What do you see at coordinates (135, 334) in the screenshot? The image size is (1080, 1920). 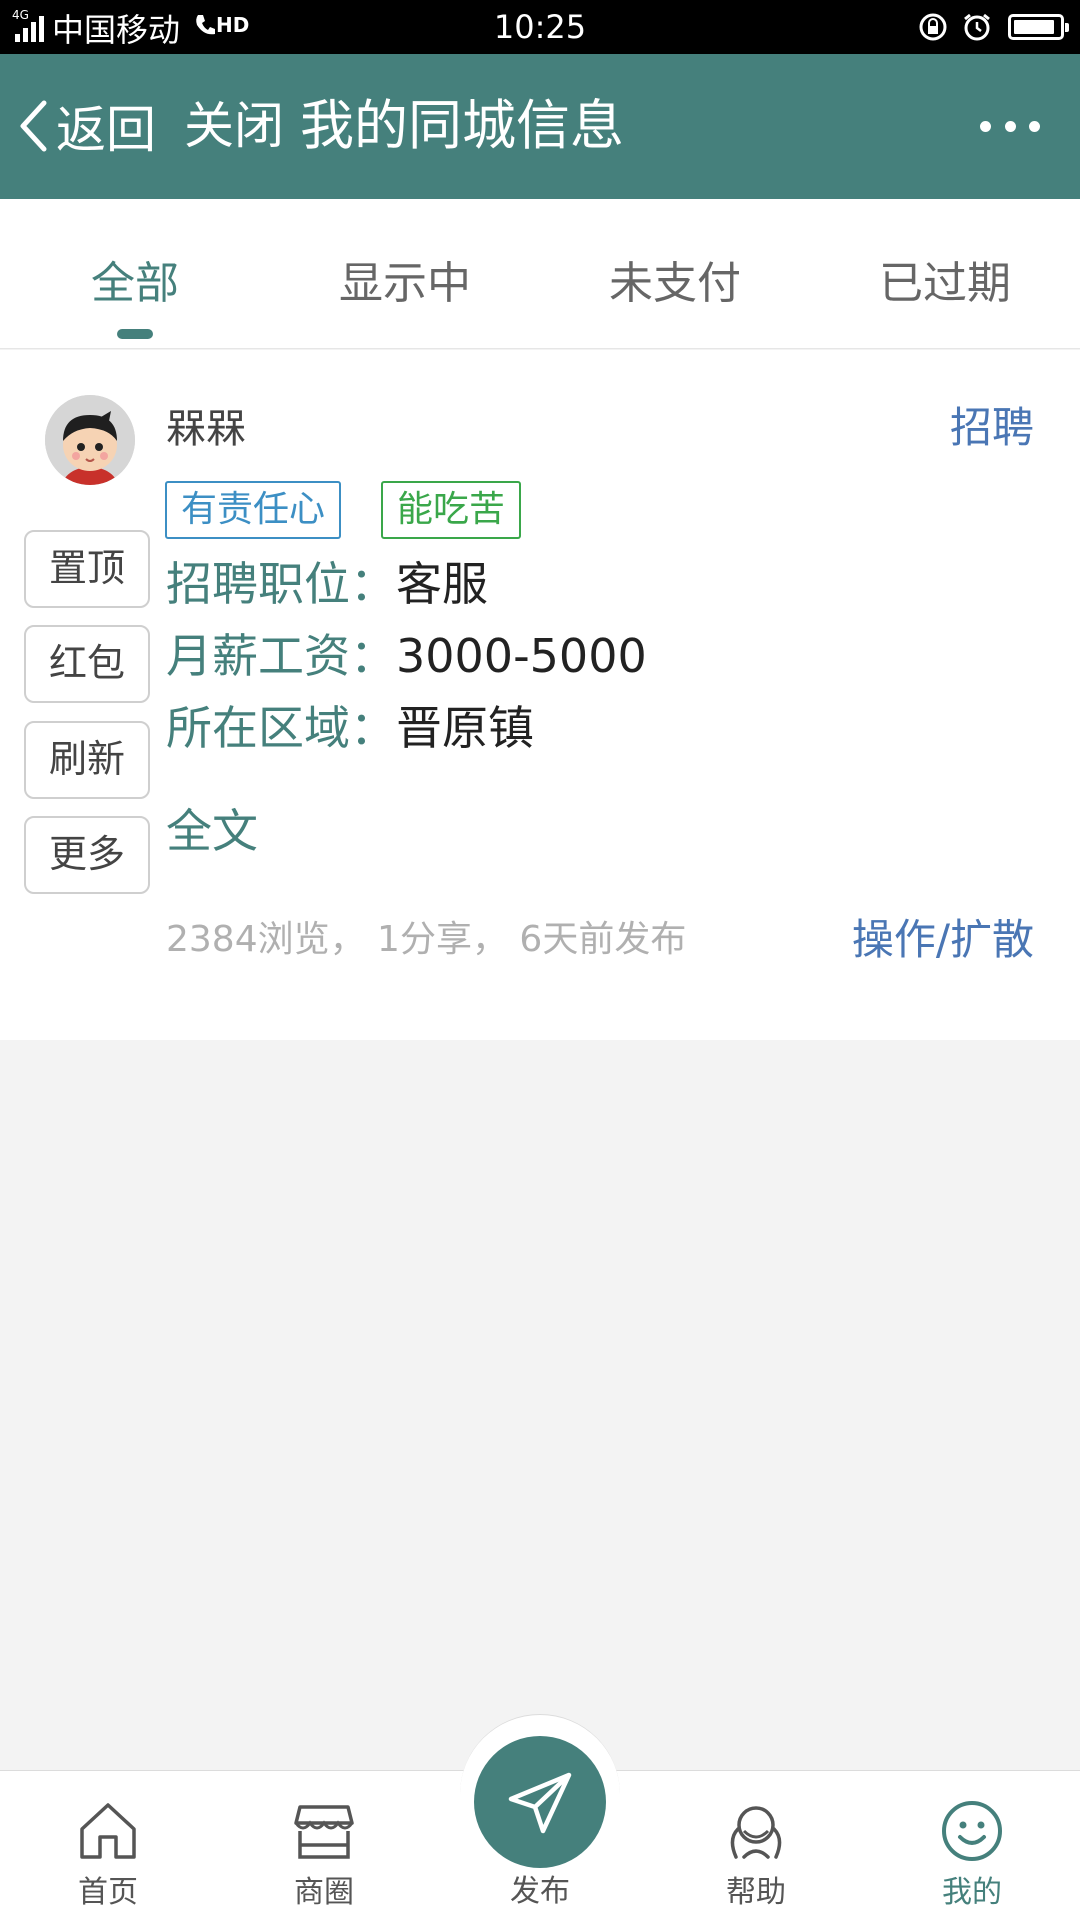 I see `active-tab-indicator` at bounding box center [135, 334].